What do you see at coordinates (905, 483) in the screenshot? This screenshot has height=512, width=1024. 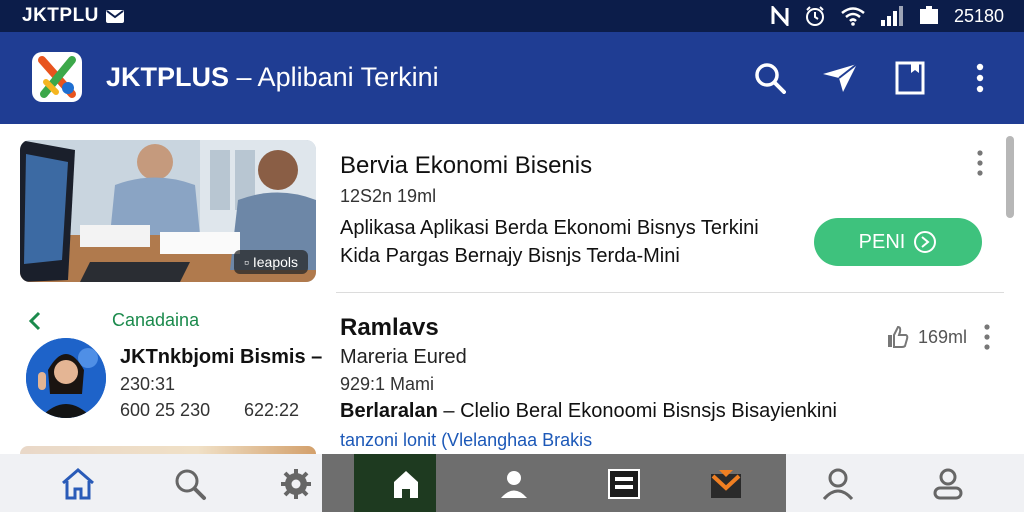 I see `nav-section-right` at bounding box center [905, 483].